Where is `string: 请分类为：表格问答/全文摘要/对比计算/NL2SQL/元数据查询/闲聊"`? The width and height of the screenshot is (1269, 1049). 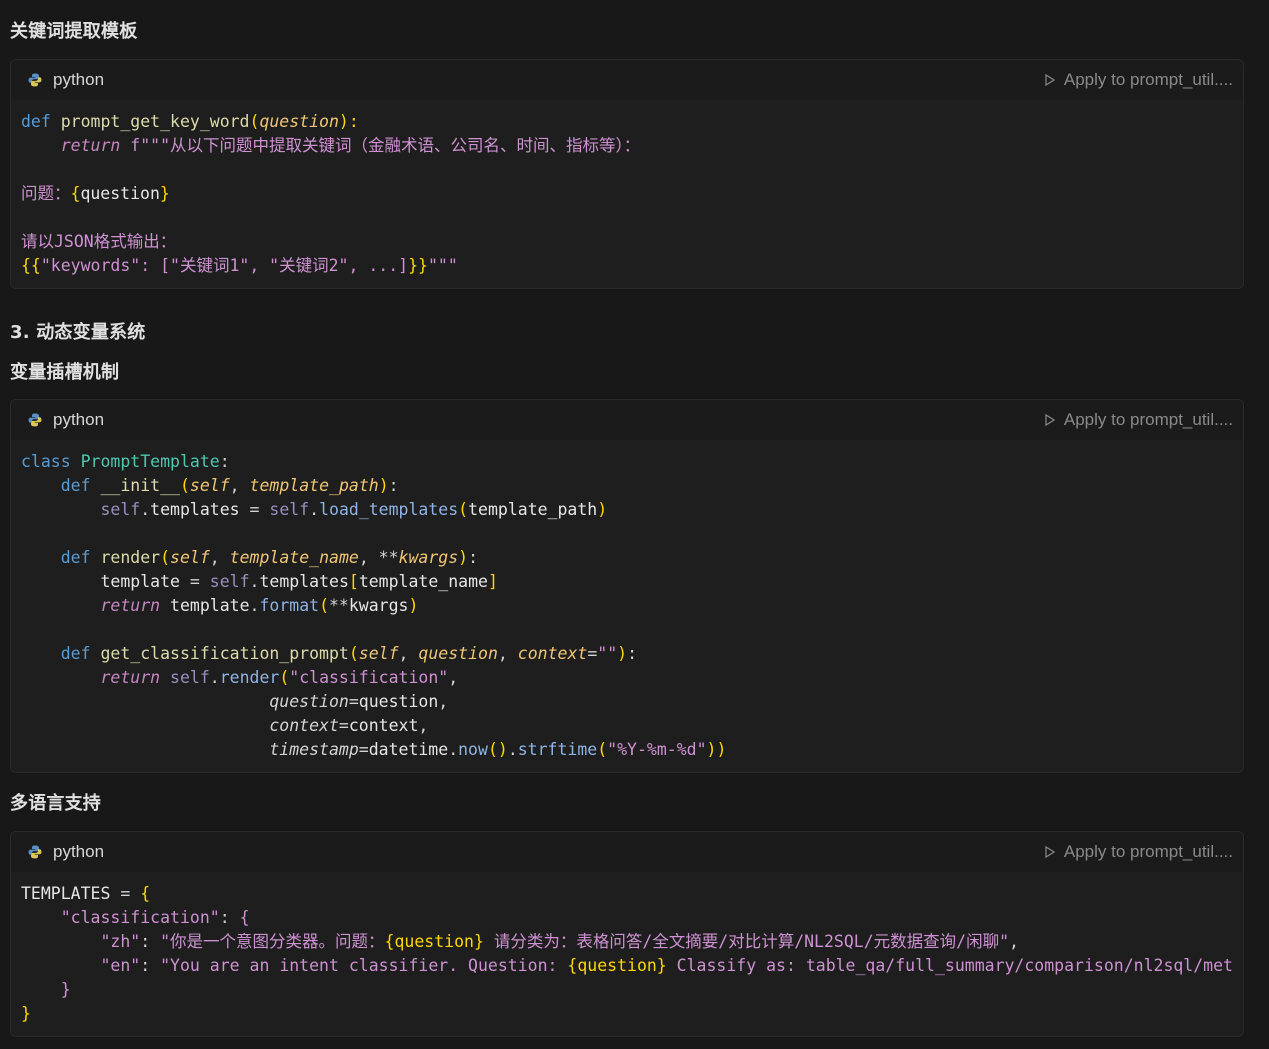 string: 请分类为：表格问答/全文摘要/对比计算/NL2SQL/元数据查询/闲聊" is located at coordinates (746, 941).